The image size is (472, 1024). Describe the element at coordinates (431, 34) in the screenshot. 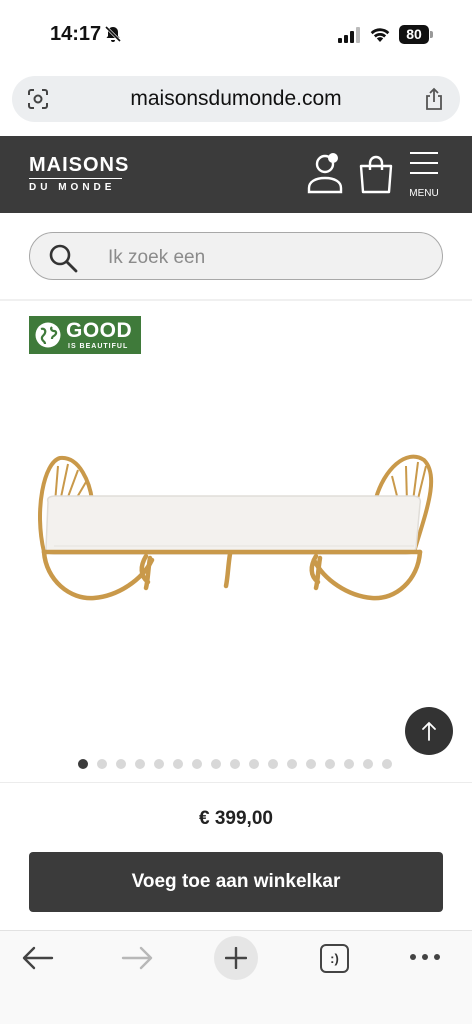

I see `battery-nub` at that location.